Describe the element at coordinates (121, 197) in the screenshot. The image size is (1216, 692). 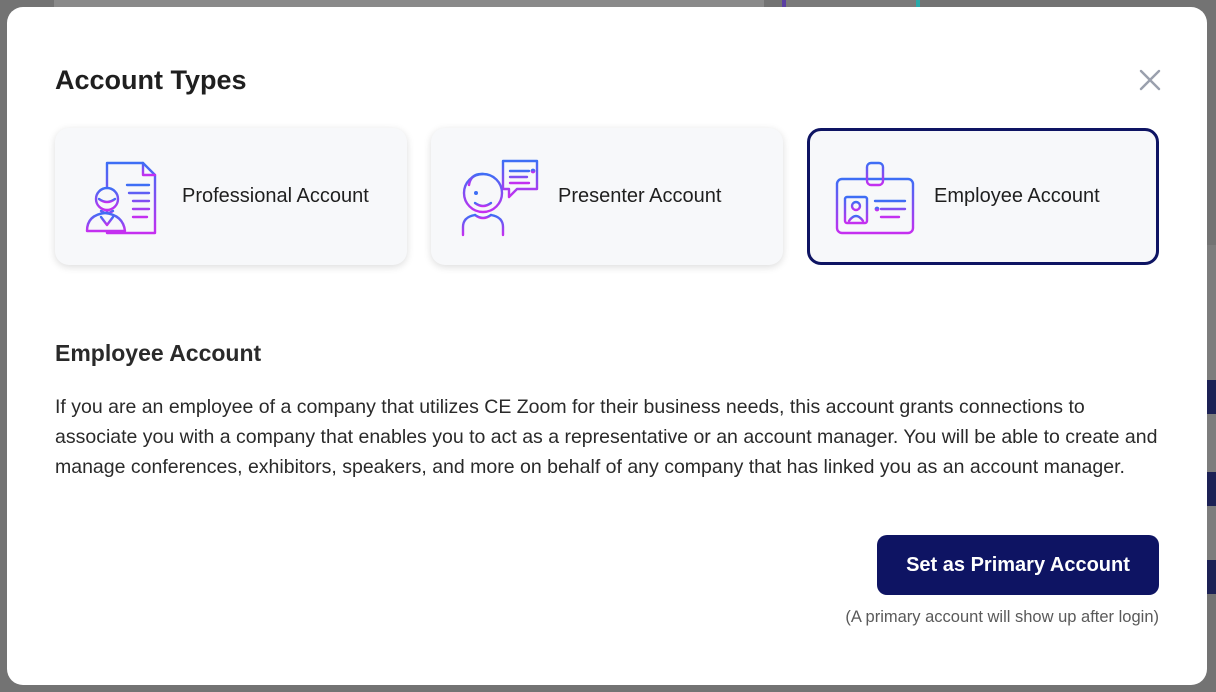
I see `professional-document-person-icon` at that location.